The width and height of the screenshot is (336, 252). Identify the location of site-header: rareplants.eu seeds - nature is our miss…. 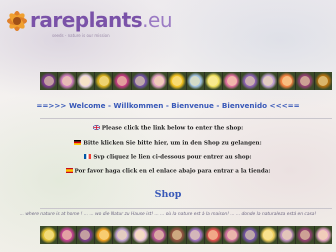
(88, 23).